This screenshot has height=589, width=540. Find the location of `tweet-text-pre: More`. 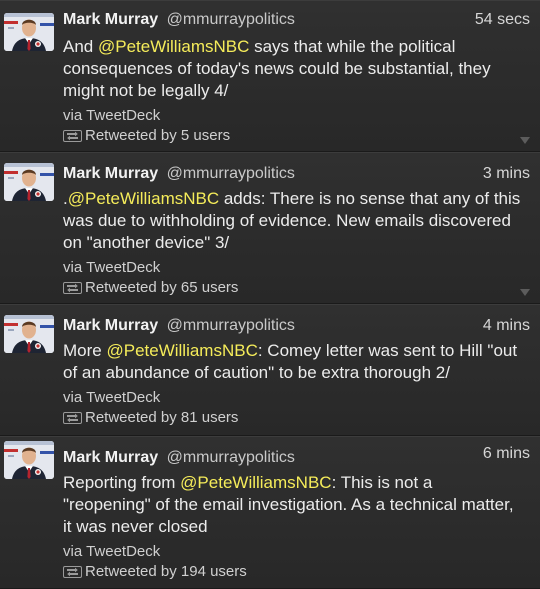

tweet-text-pre: More is located at coordinates (85, 350).